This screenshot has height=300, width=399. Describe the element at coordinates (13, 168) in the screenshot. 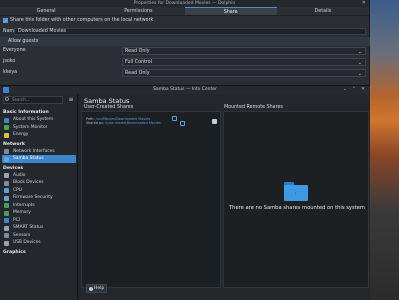

I see `sidebar-section-heading: Devices` at that location.